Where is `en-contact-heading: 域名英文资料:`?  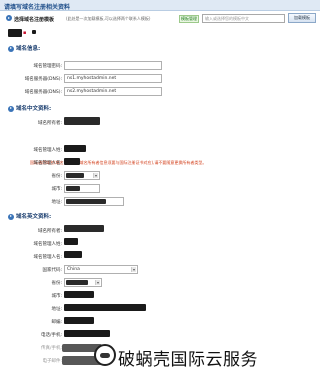
en-contact-heading: 域名英文资料: is located at coordinates (29, 216).